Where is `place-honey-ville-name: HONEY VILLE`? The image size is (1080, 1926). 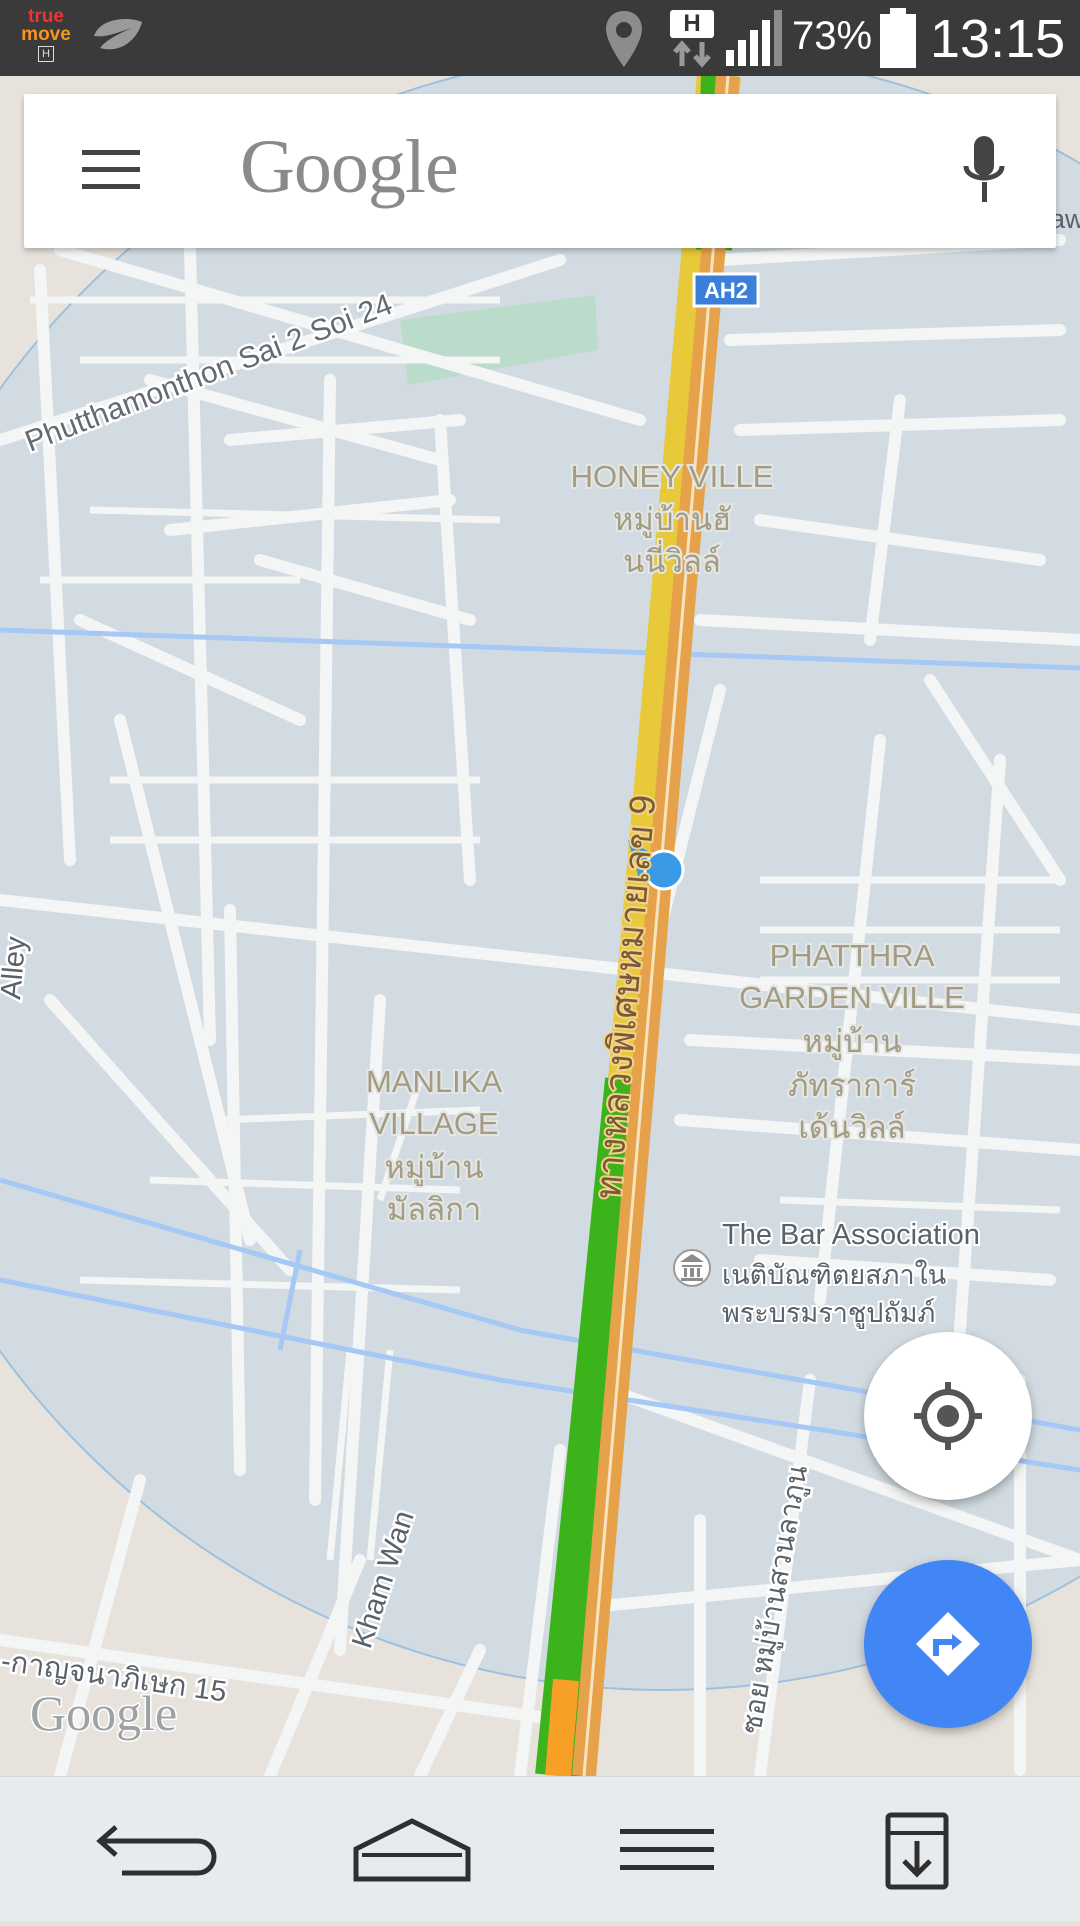 place-honey-ville-name: HONEY VILLE is located at coordinates (672, 476).